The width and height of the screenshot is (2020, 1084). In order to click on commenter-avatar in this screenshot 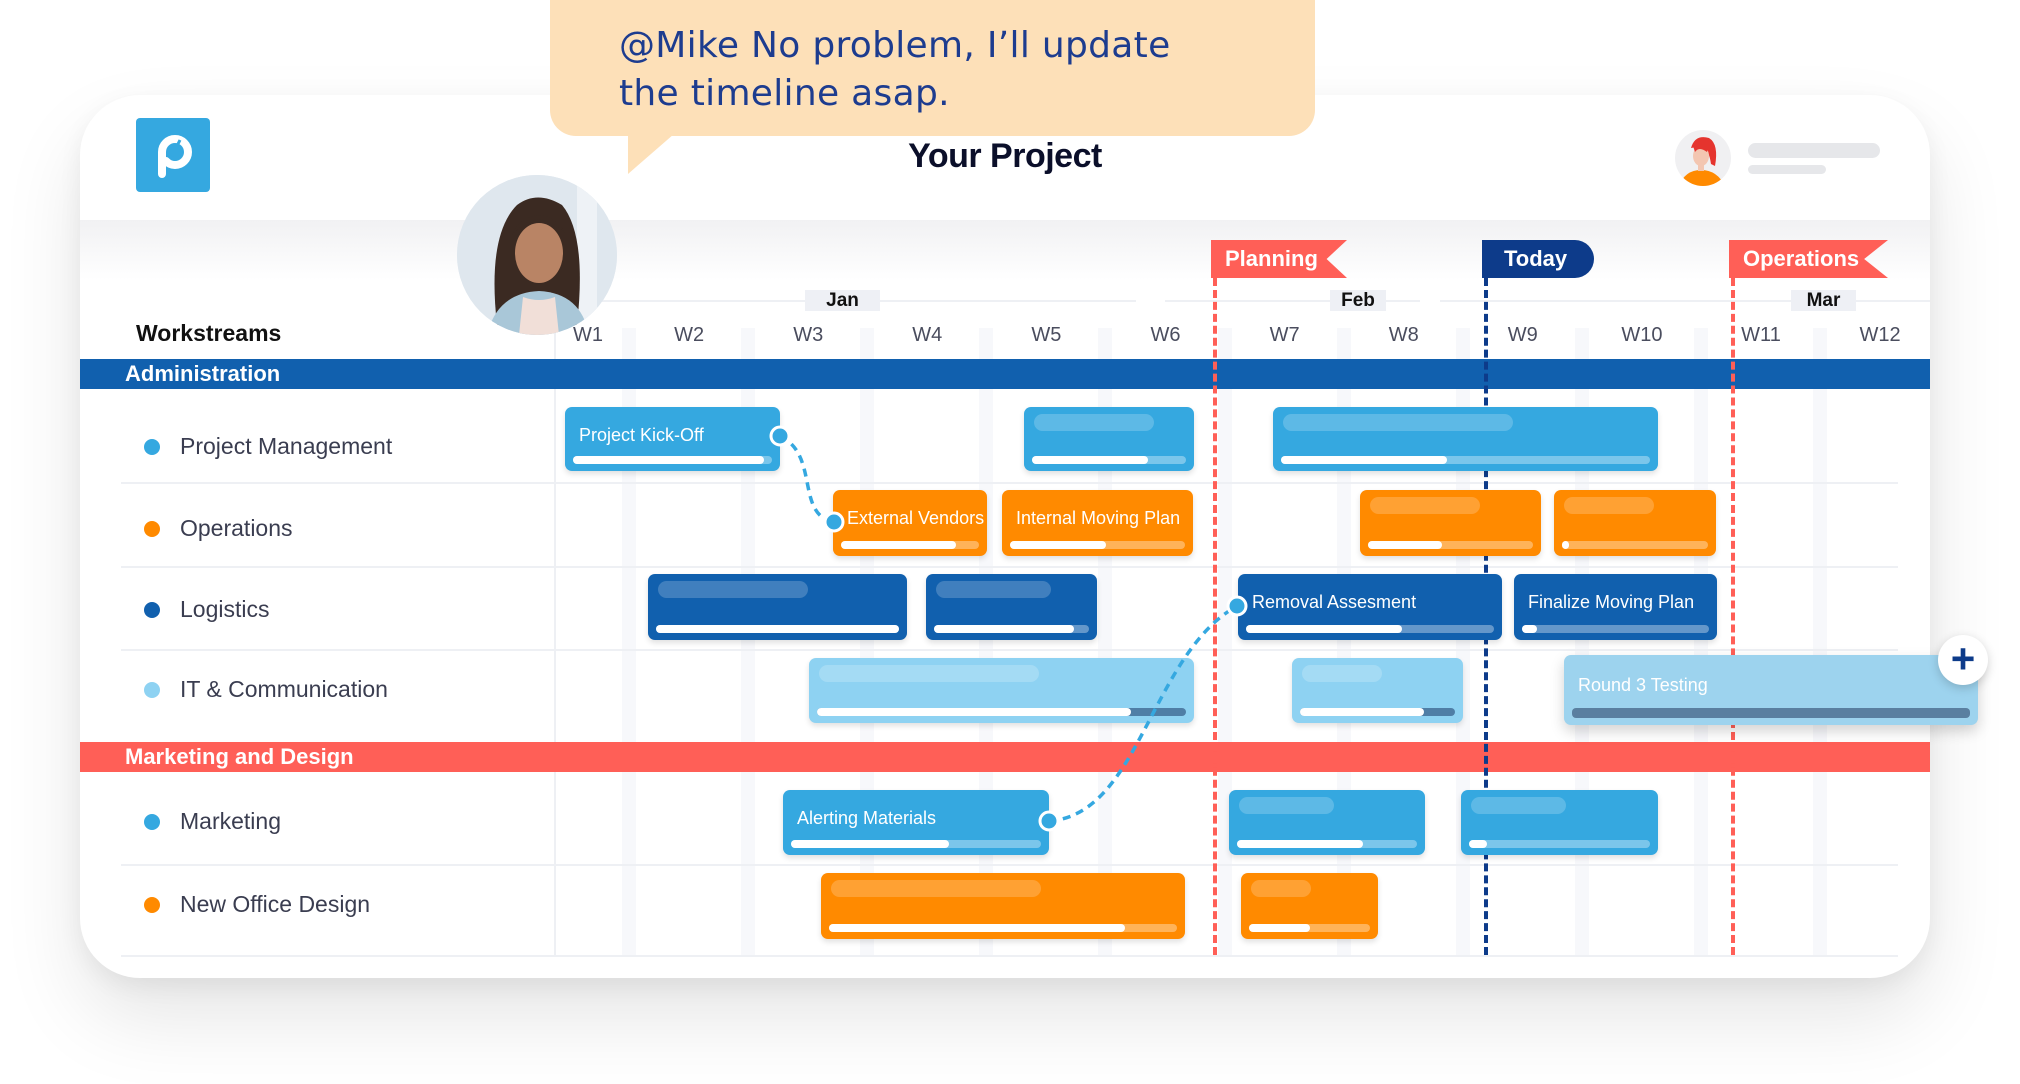, I will do `click(537, 255)`.